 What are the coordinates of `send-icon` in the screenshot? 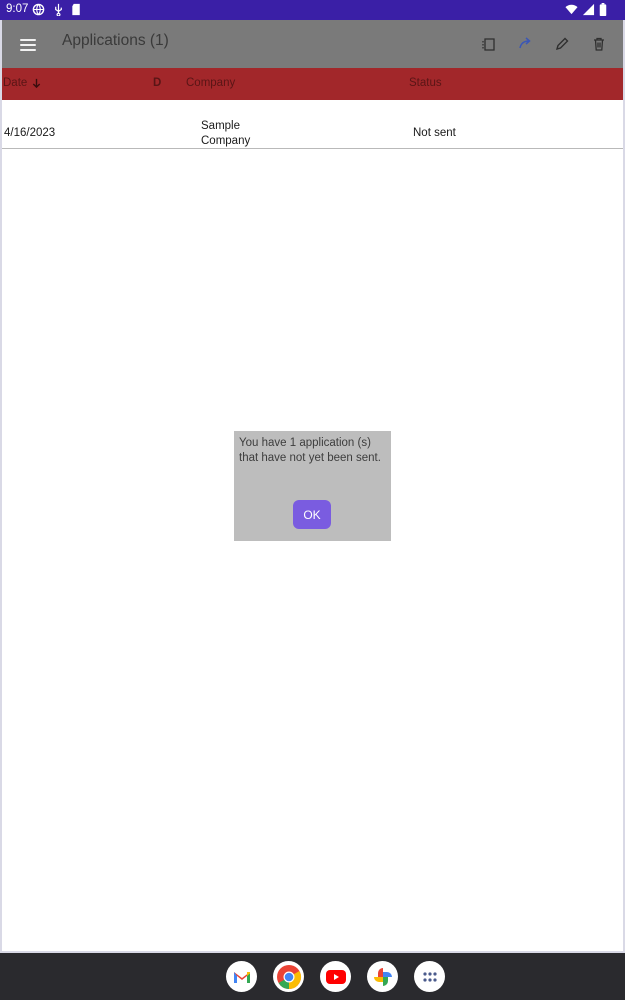 It's located at (525, 44).